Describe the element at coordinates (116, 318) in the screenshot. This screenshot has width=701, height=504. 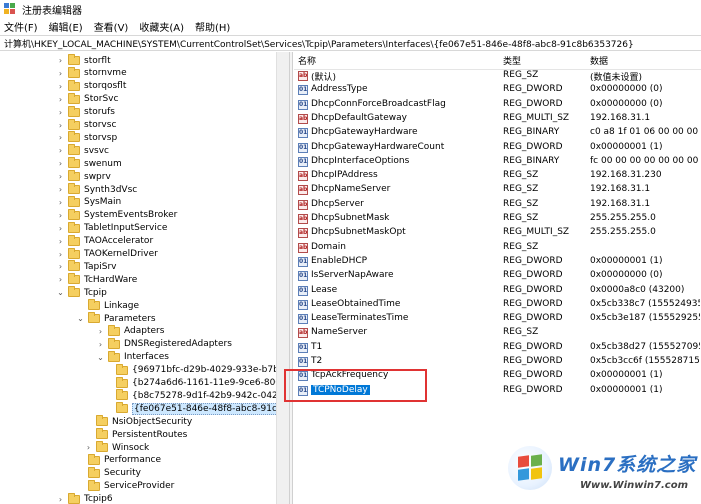
I see `tree-node: ⌄ Parameters` at that location.